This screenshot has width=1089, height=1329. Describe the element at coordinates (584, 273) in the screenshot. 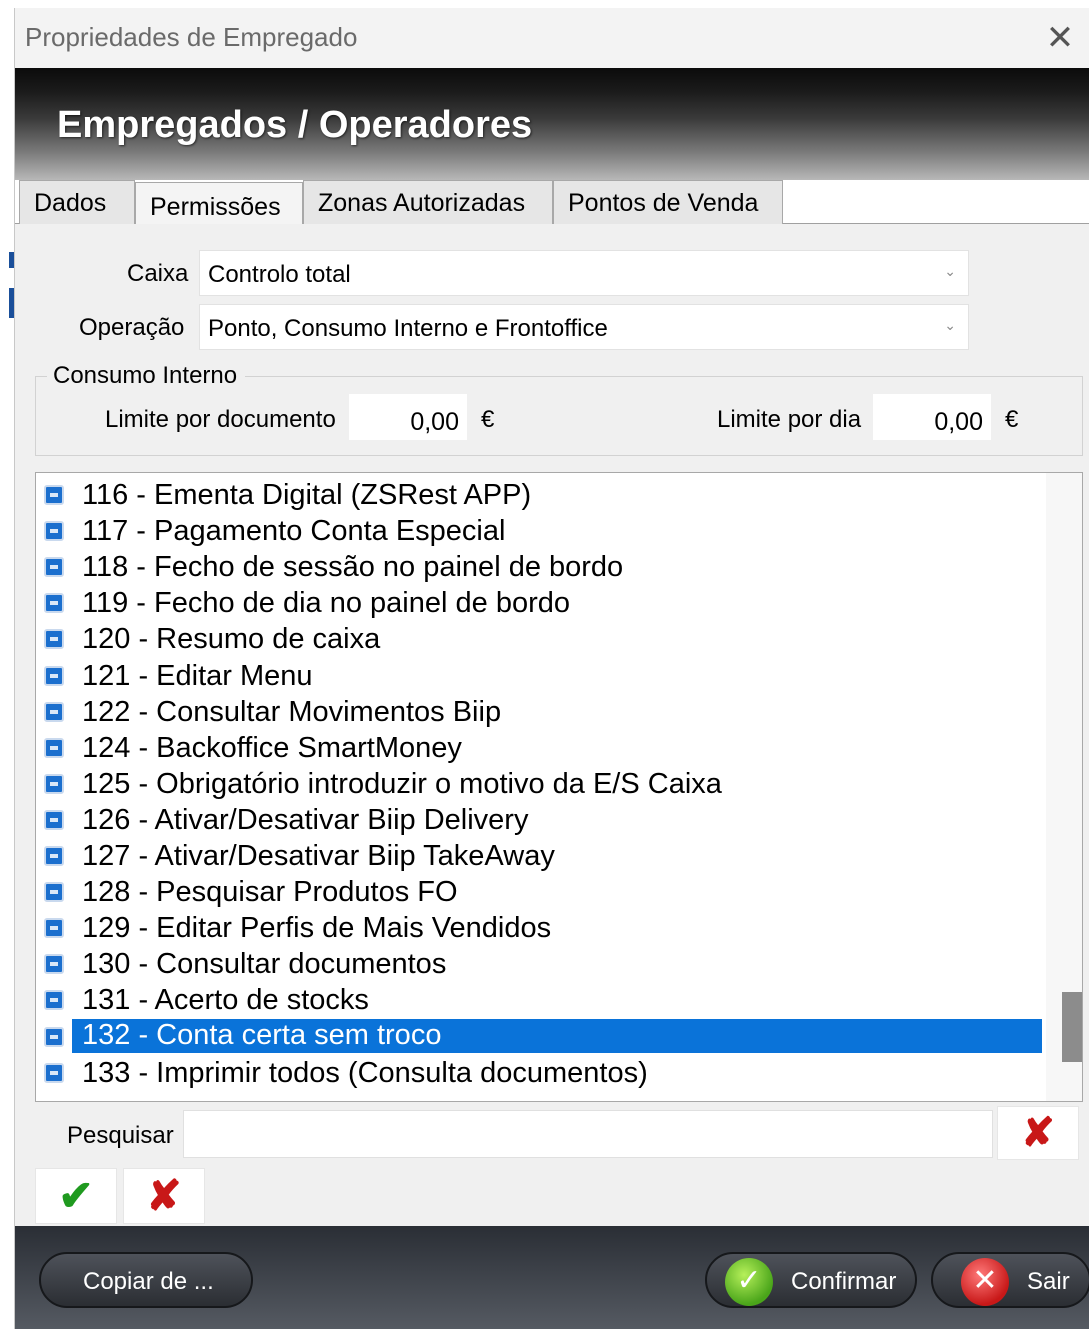

I see `caixa-select: Controlo total ⌄` at that location.